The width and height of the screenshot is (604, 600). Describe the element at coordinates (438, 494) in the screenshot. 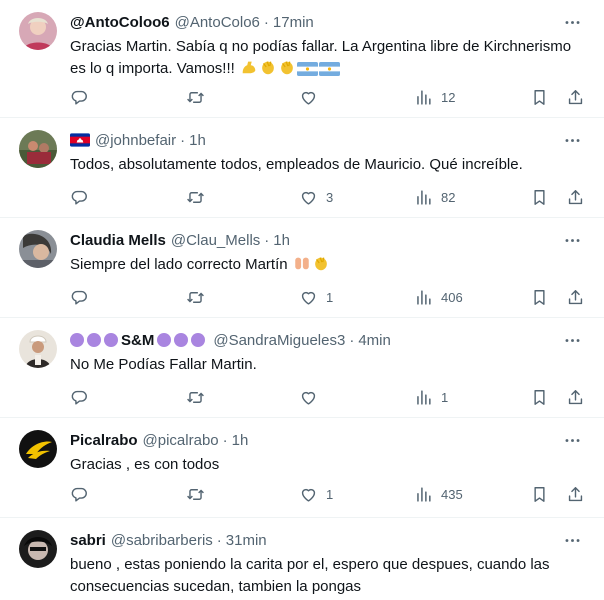

I see `views-button: 435` at that location.